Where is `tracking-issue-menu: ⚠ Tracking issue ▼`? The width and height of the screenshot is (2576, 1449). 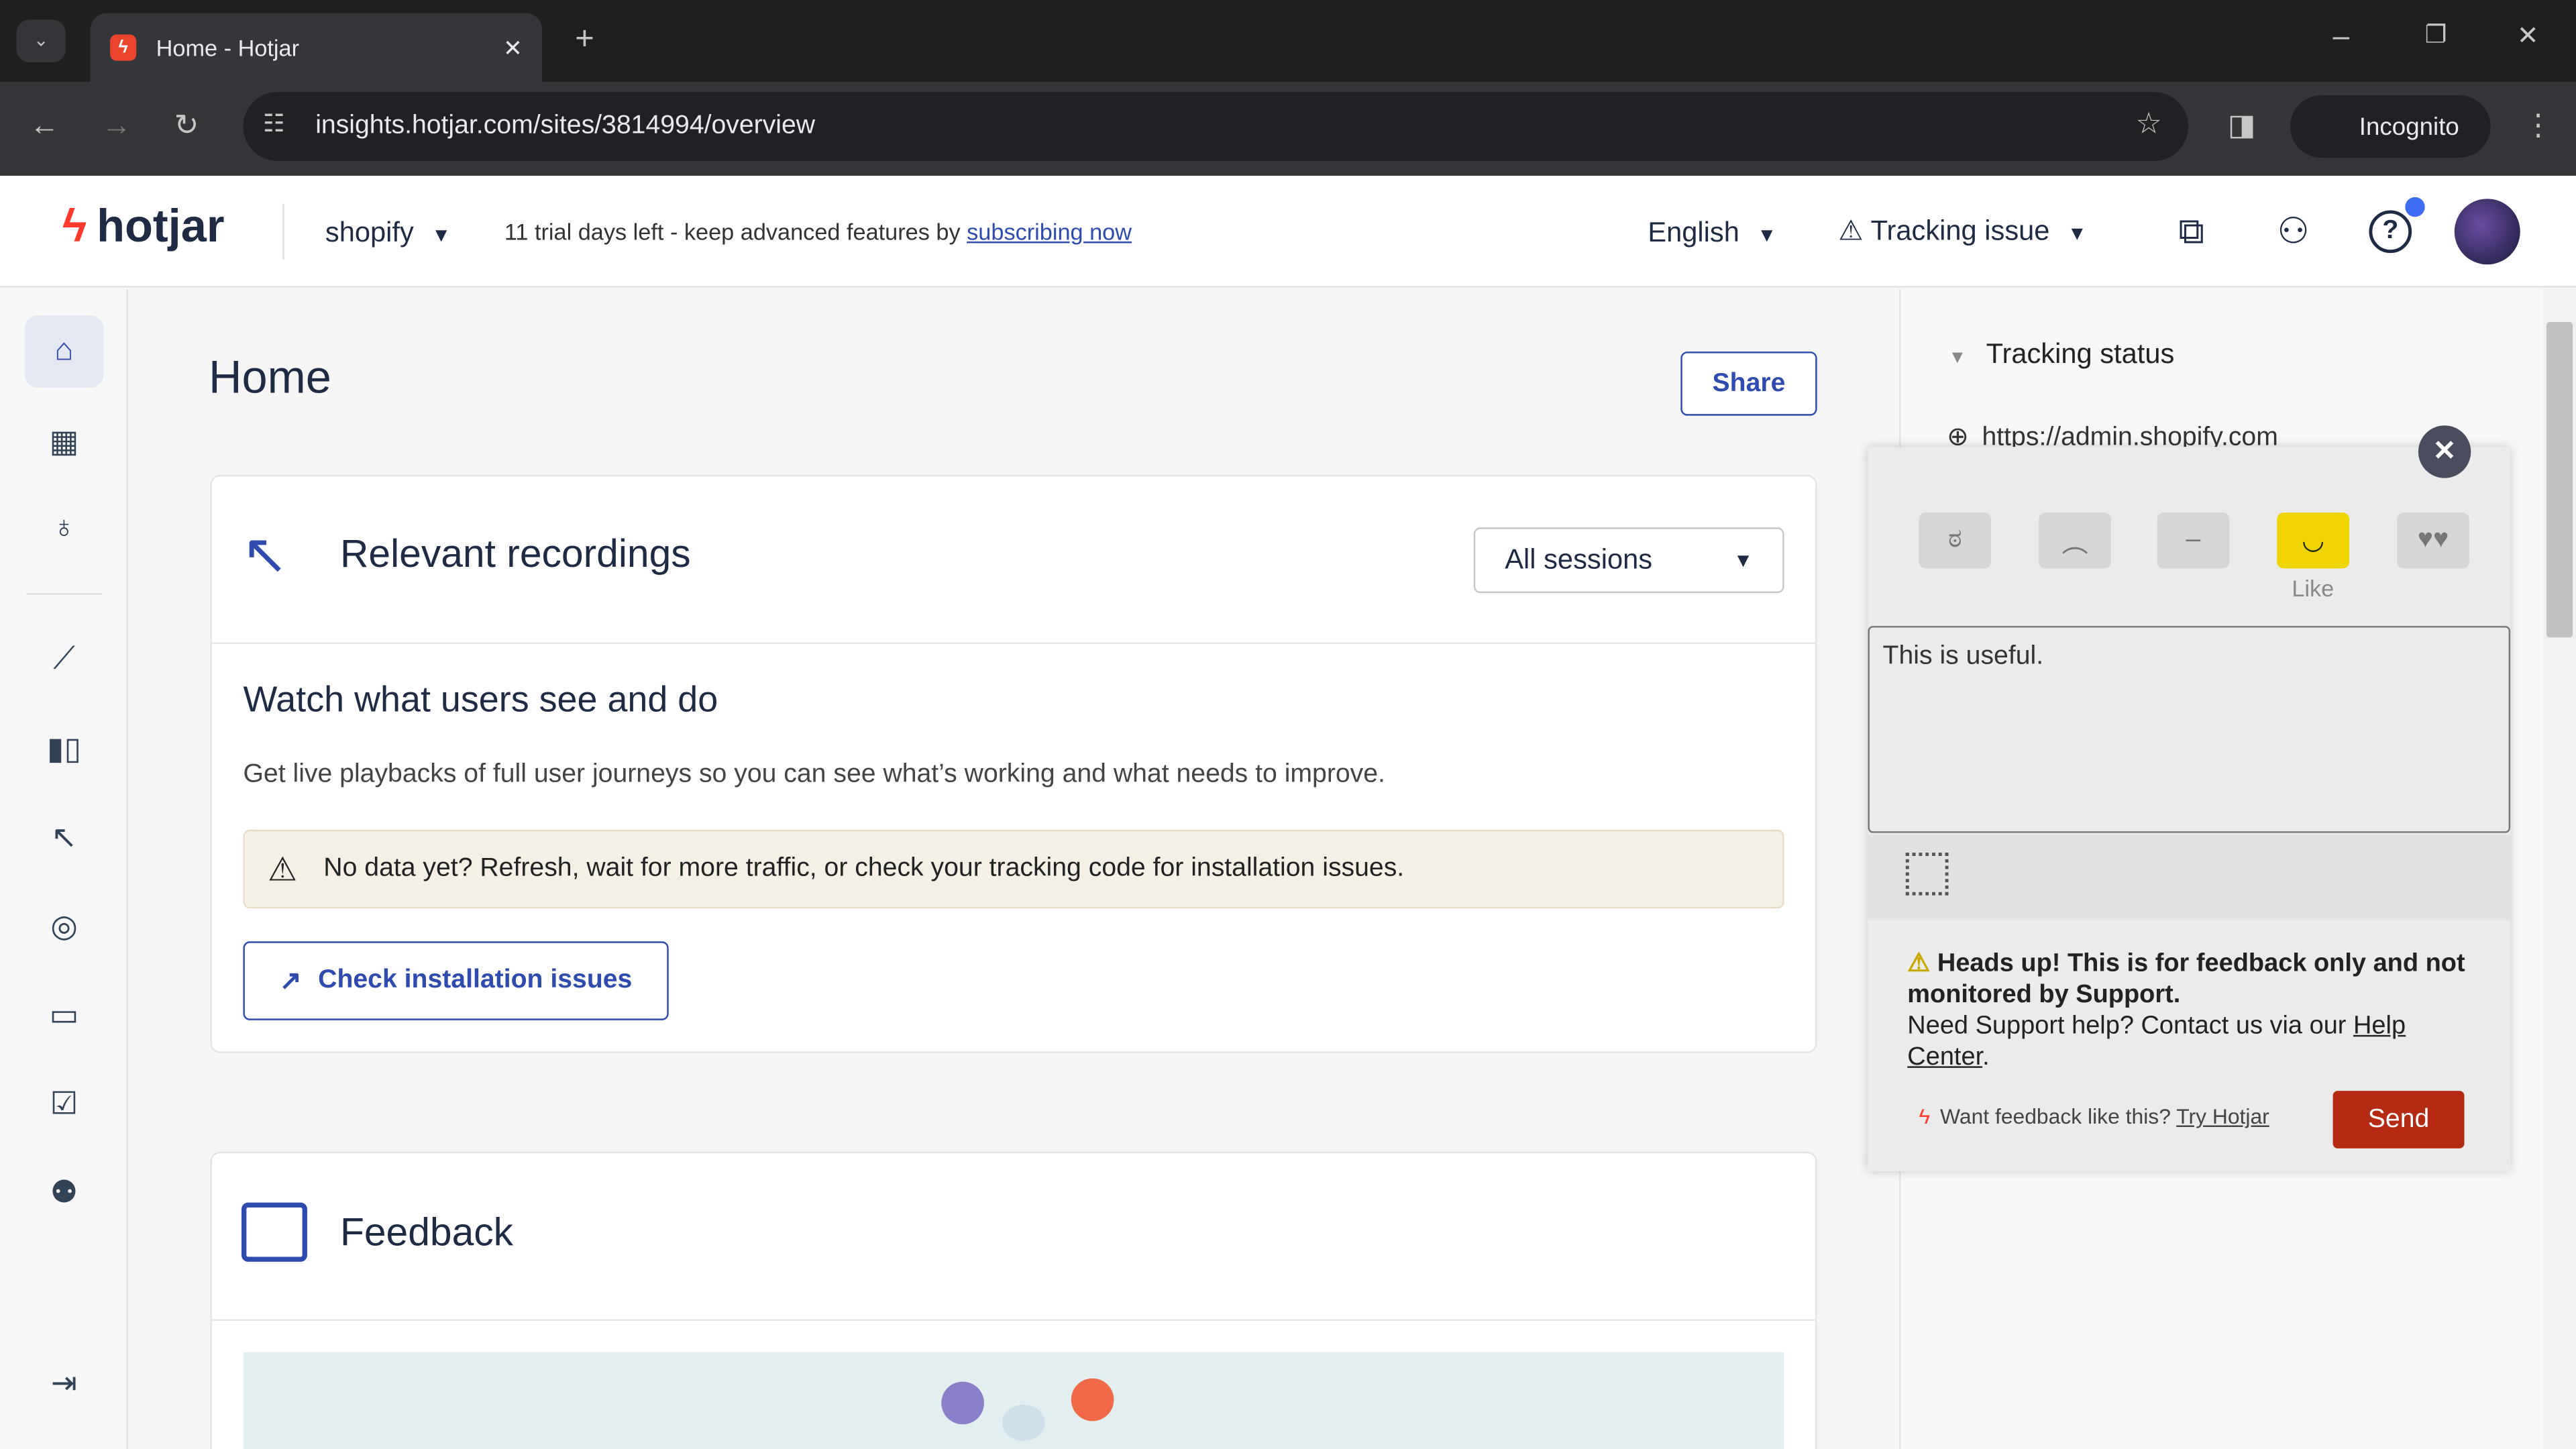 tracking-issue-menu: ⚠ Tracking issue ▼ is located at coordinates (1962, 231).